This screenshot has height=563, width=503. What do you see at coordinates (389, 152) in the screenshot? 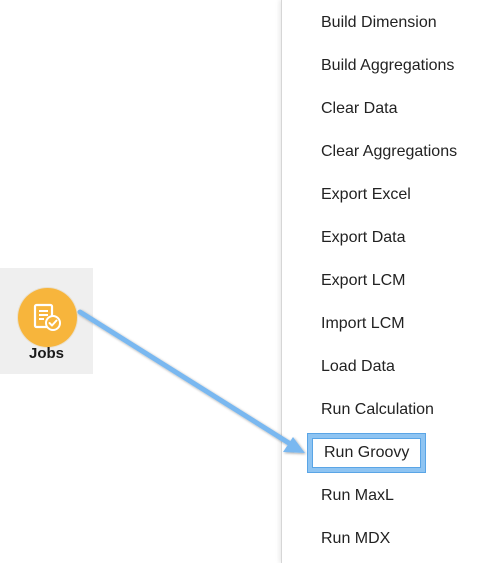
I see `menu-item-clear-aggregations: Clear Aggregations` at bounding box center [389, 152].